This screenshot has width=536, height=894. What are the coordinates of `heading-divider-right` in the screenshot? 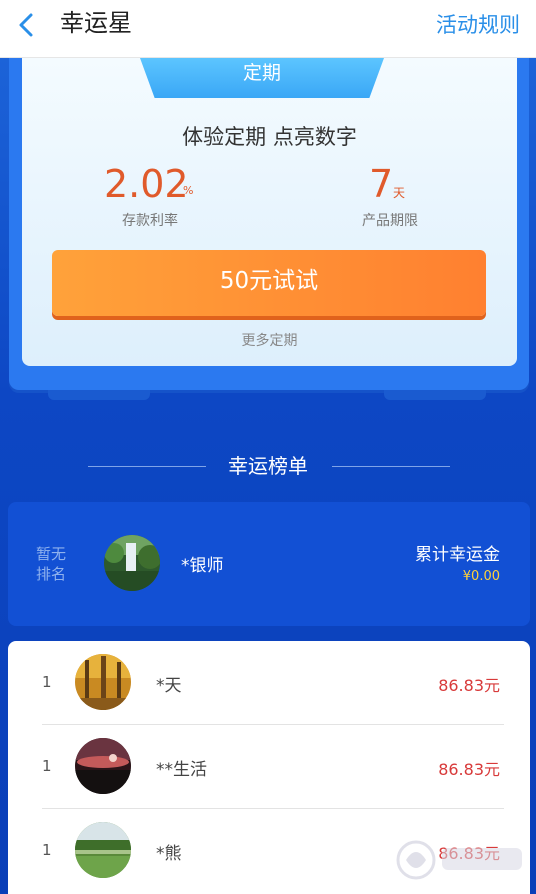 It's located at (391, 466).